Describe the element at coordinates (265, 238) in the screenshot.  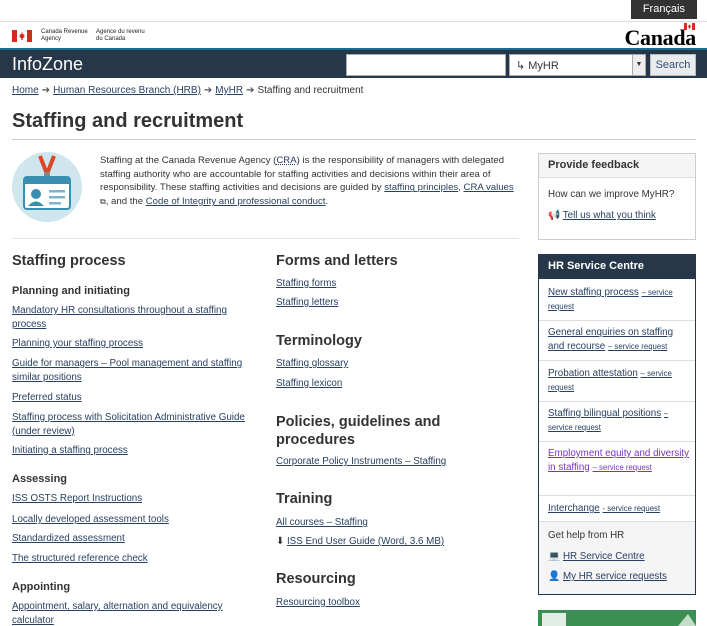
I see `intro-divider` at that location.